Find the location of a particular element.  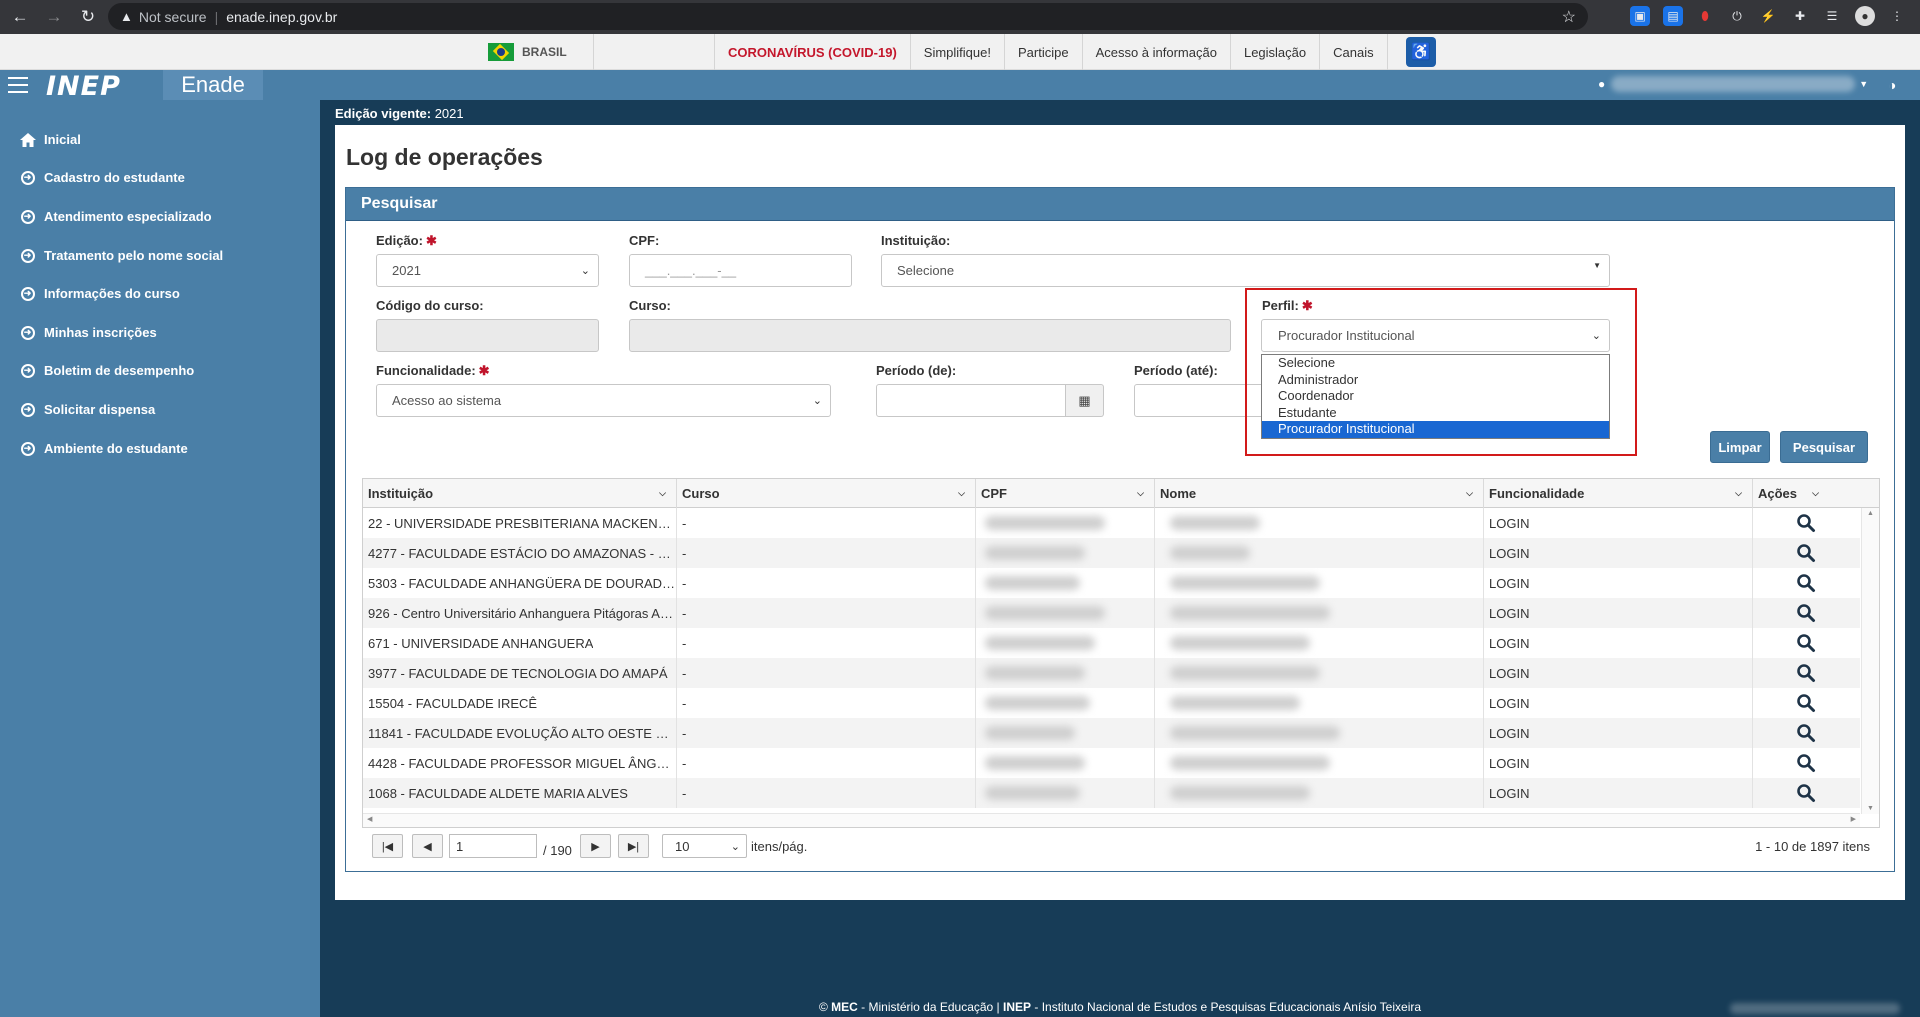

arrow-circle-icon: ➜ is located at coordinates (27, 216).